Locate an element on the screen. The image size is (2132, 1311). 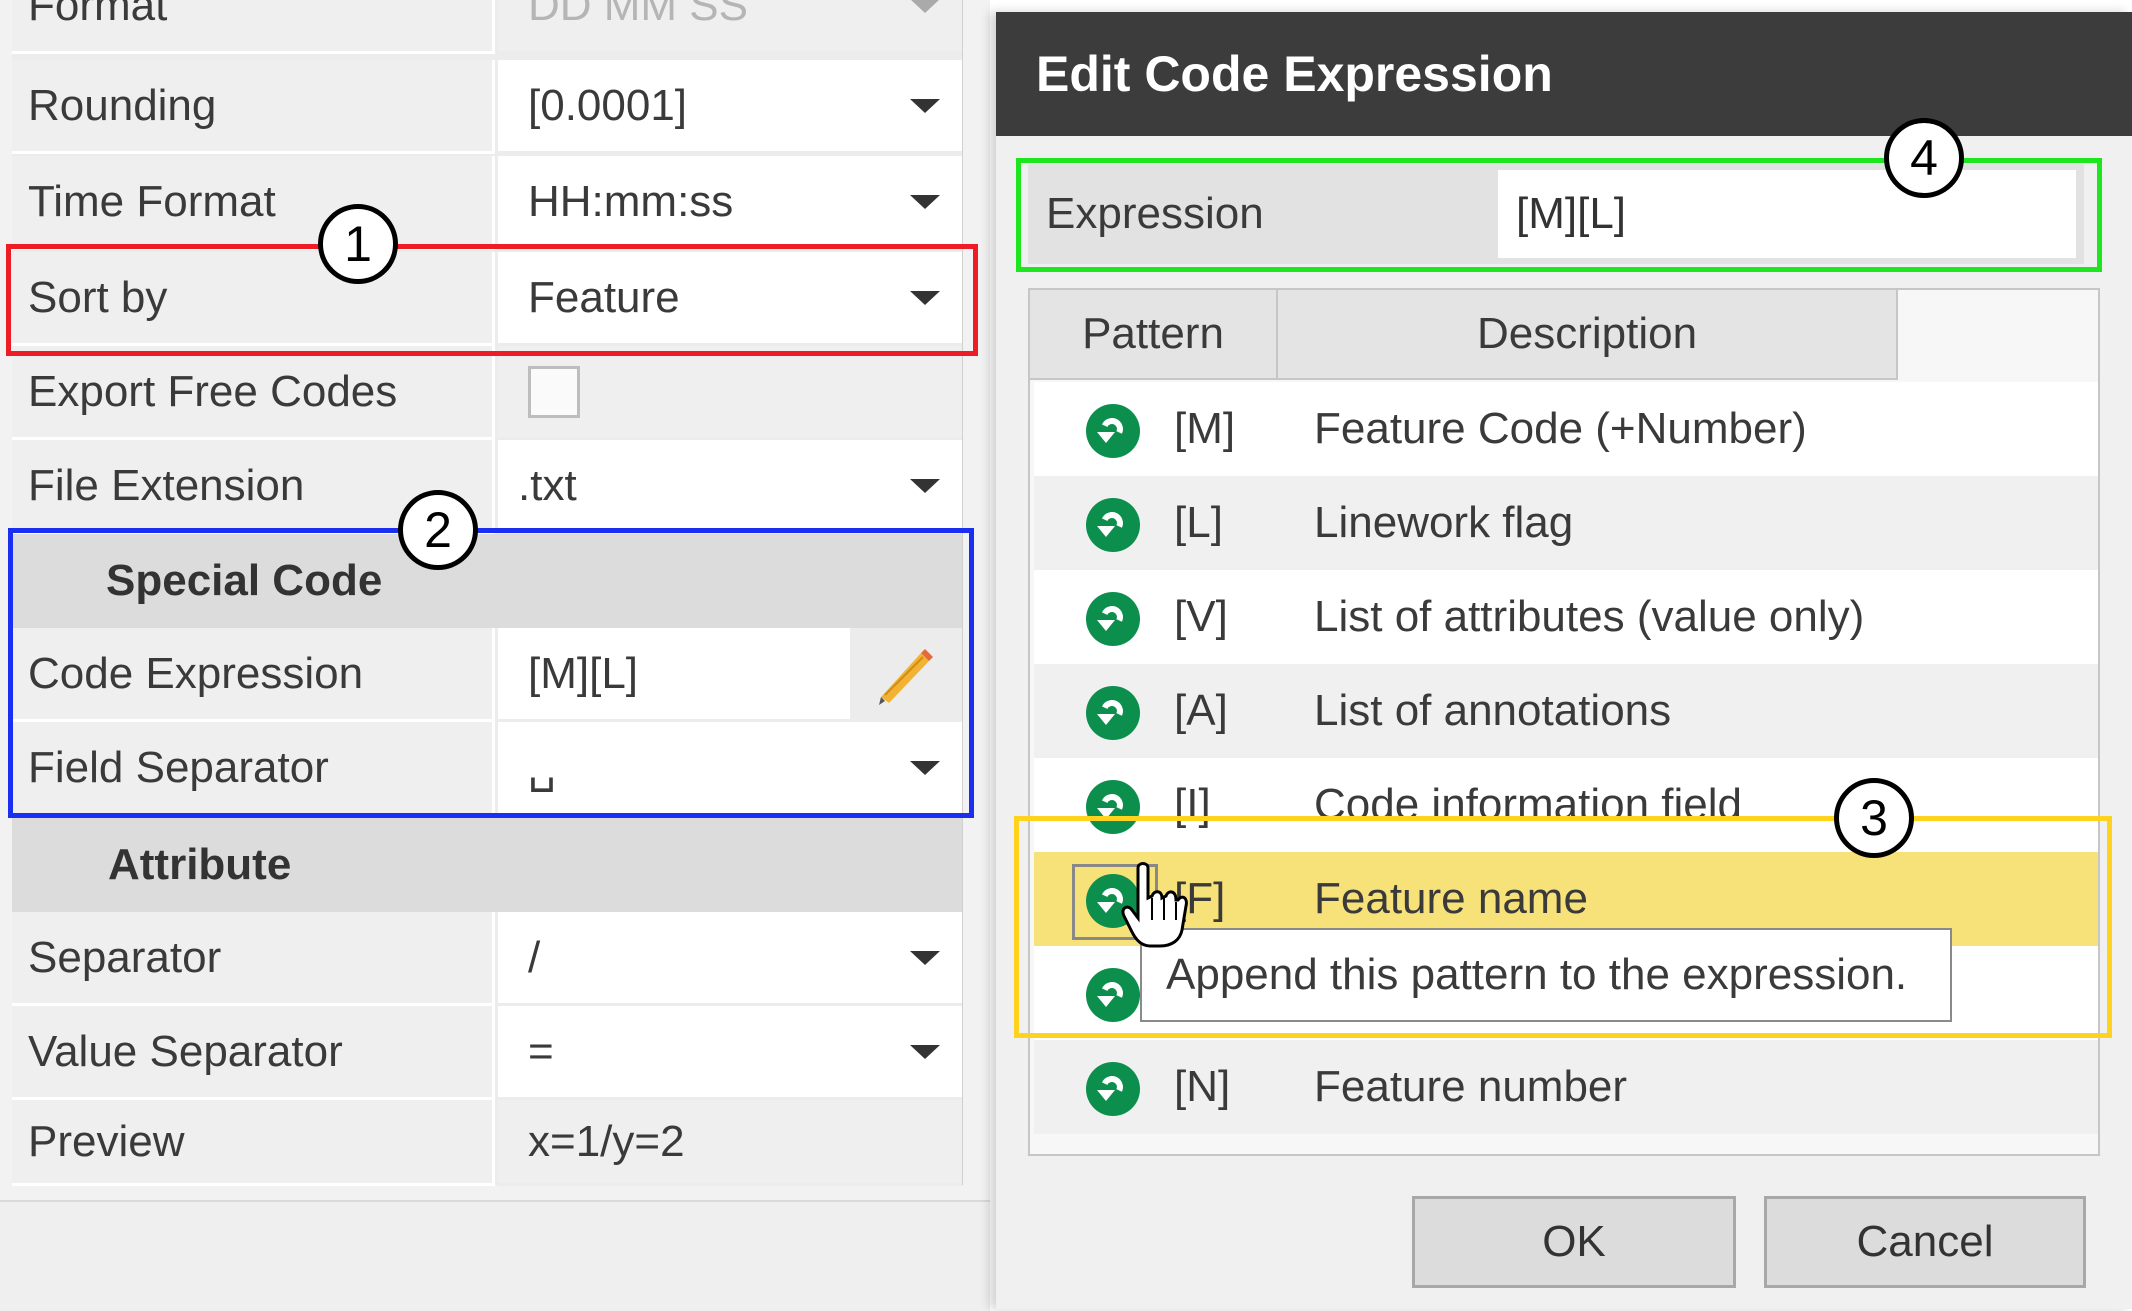
property-label: Sort by is located at coordinates (253, 299).